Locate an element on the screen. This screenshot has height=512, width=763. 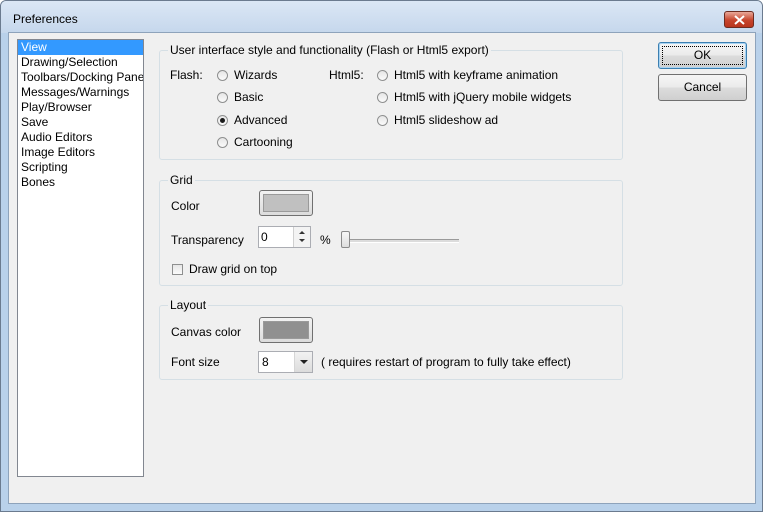
html5-option-label: Html5 with jQuery mobile widgets is located at coordinates (482, 97).